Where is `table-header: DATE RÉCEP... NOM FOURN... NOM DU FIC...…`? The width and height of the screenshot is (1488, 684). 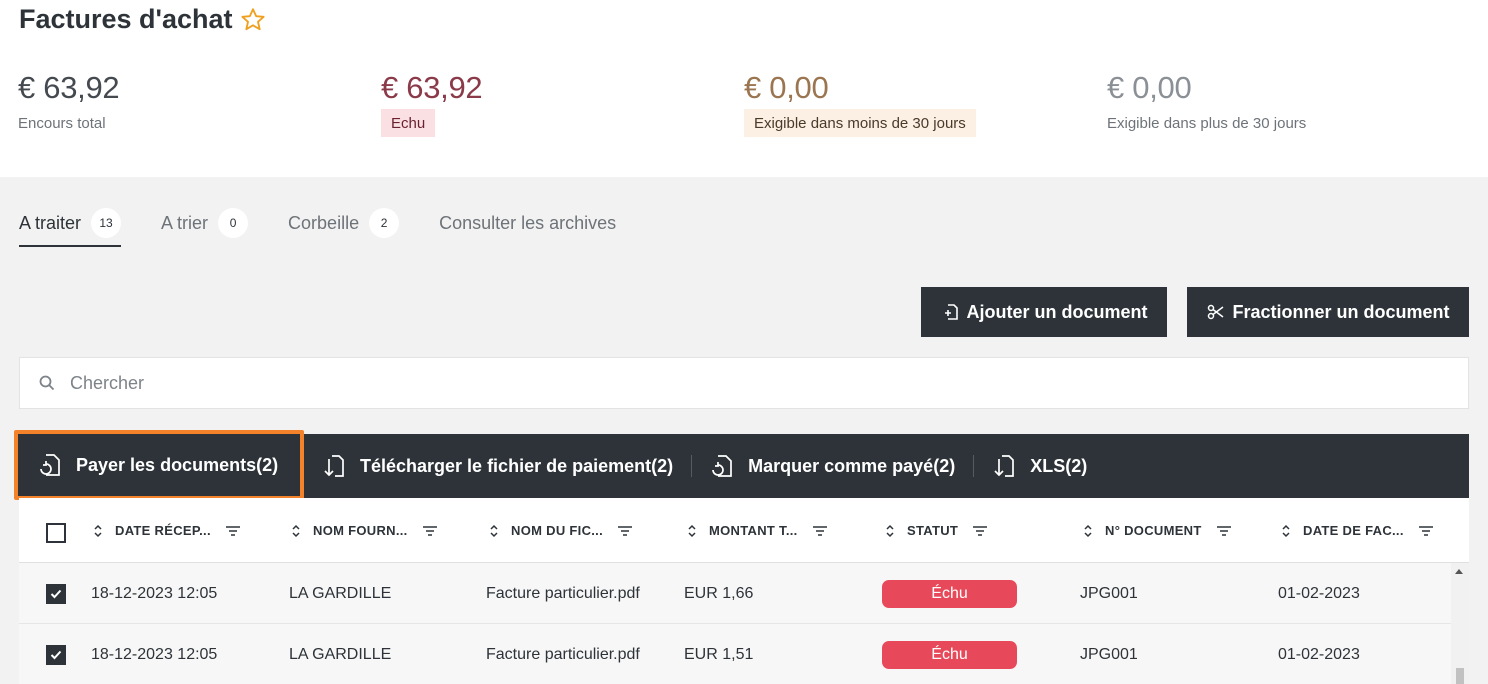 table-header: DATE RÉCEP... NOM FOURN... NOM DU FIC...… is located at coordinates (744, 530).